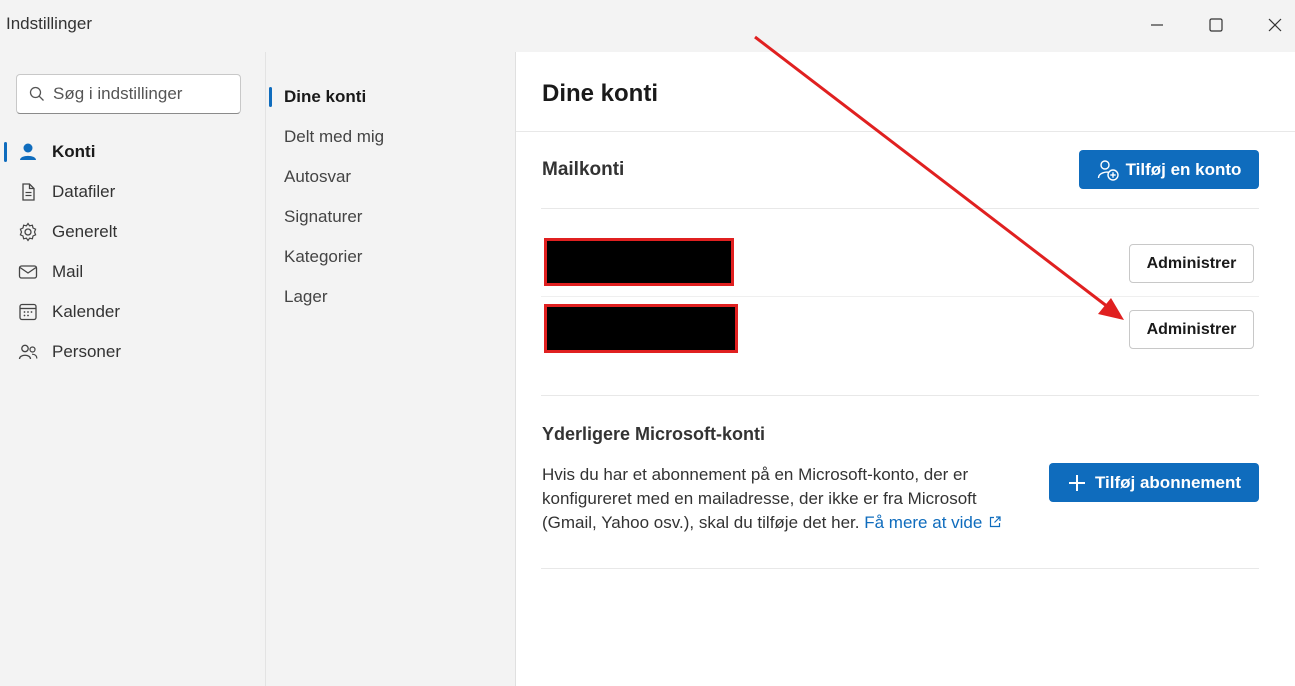 The image size is (1295, 686). I want to click on sidebar-item-label: Mail, so click(68, 271).